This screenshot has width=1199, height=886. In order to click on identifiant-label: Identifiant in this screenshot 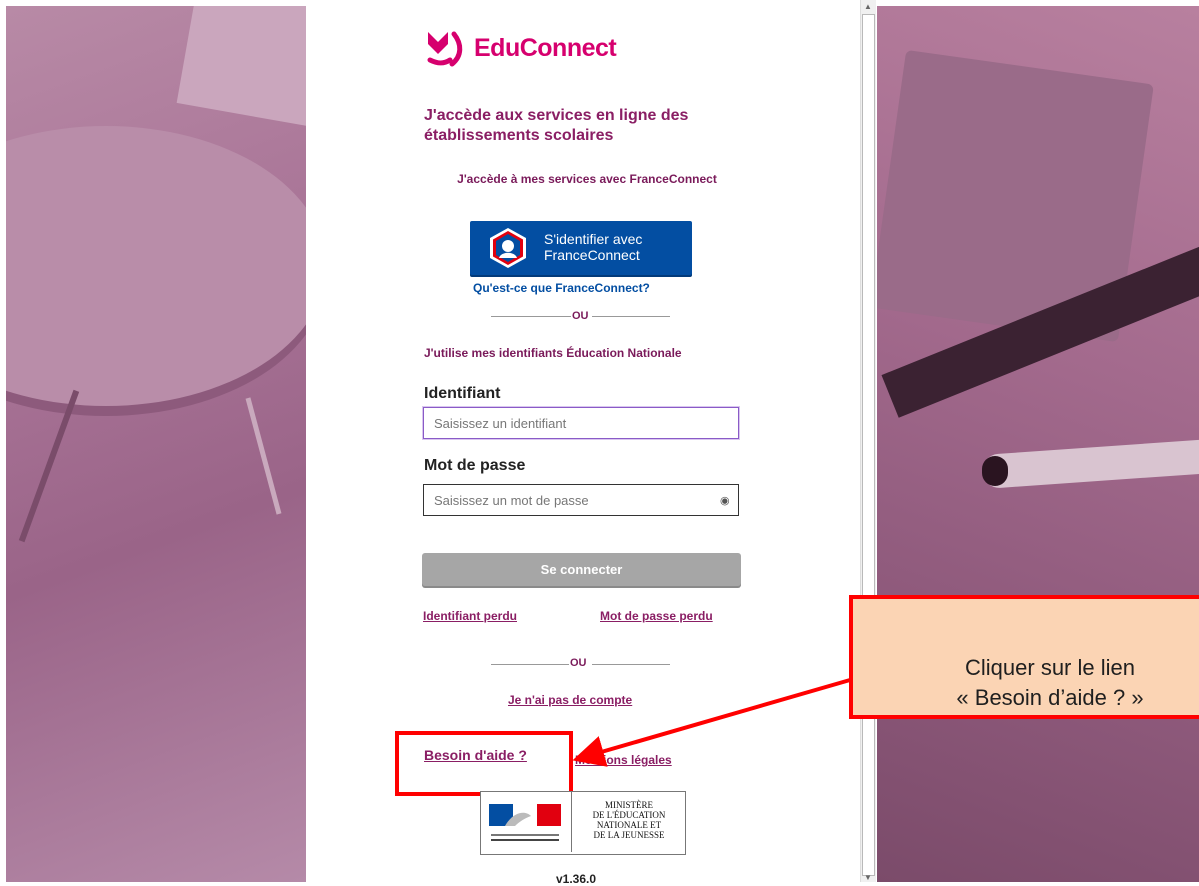, I will do `click(462, 393)`.